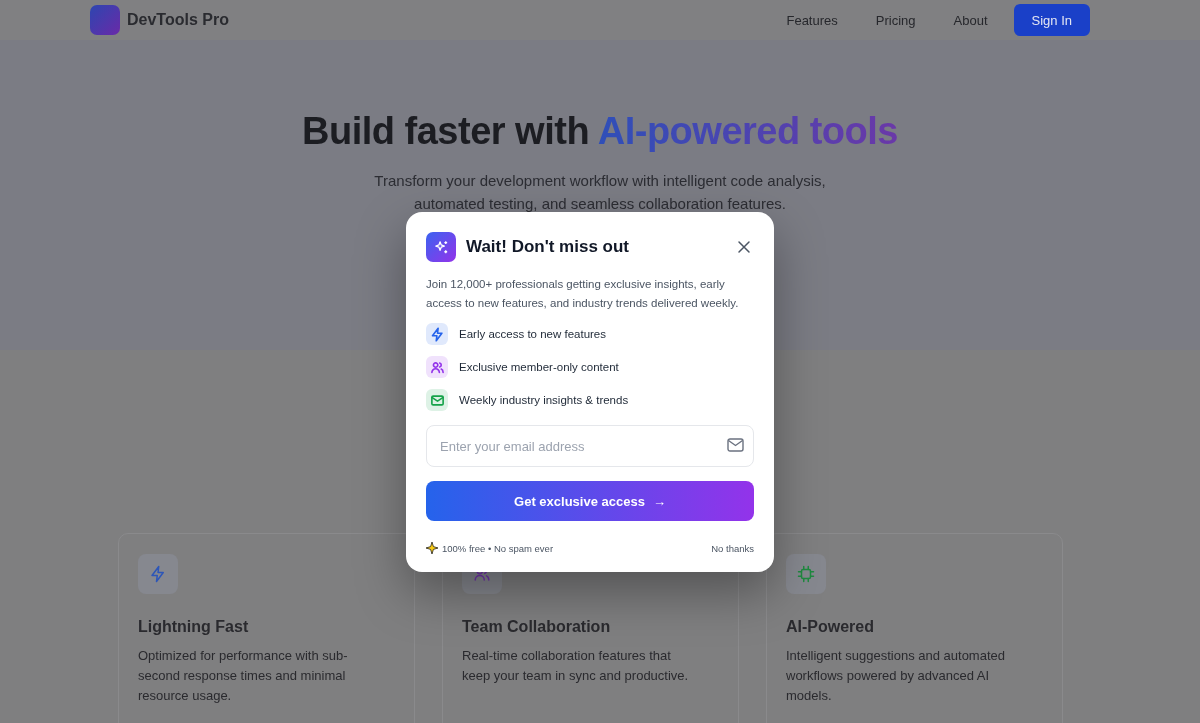 The height and width of the screenshot is (723, 1200). Describe the element at coordinates (537, 627) in the screenshot. I see `card-title: Team Collaboration` at that location.